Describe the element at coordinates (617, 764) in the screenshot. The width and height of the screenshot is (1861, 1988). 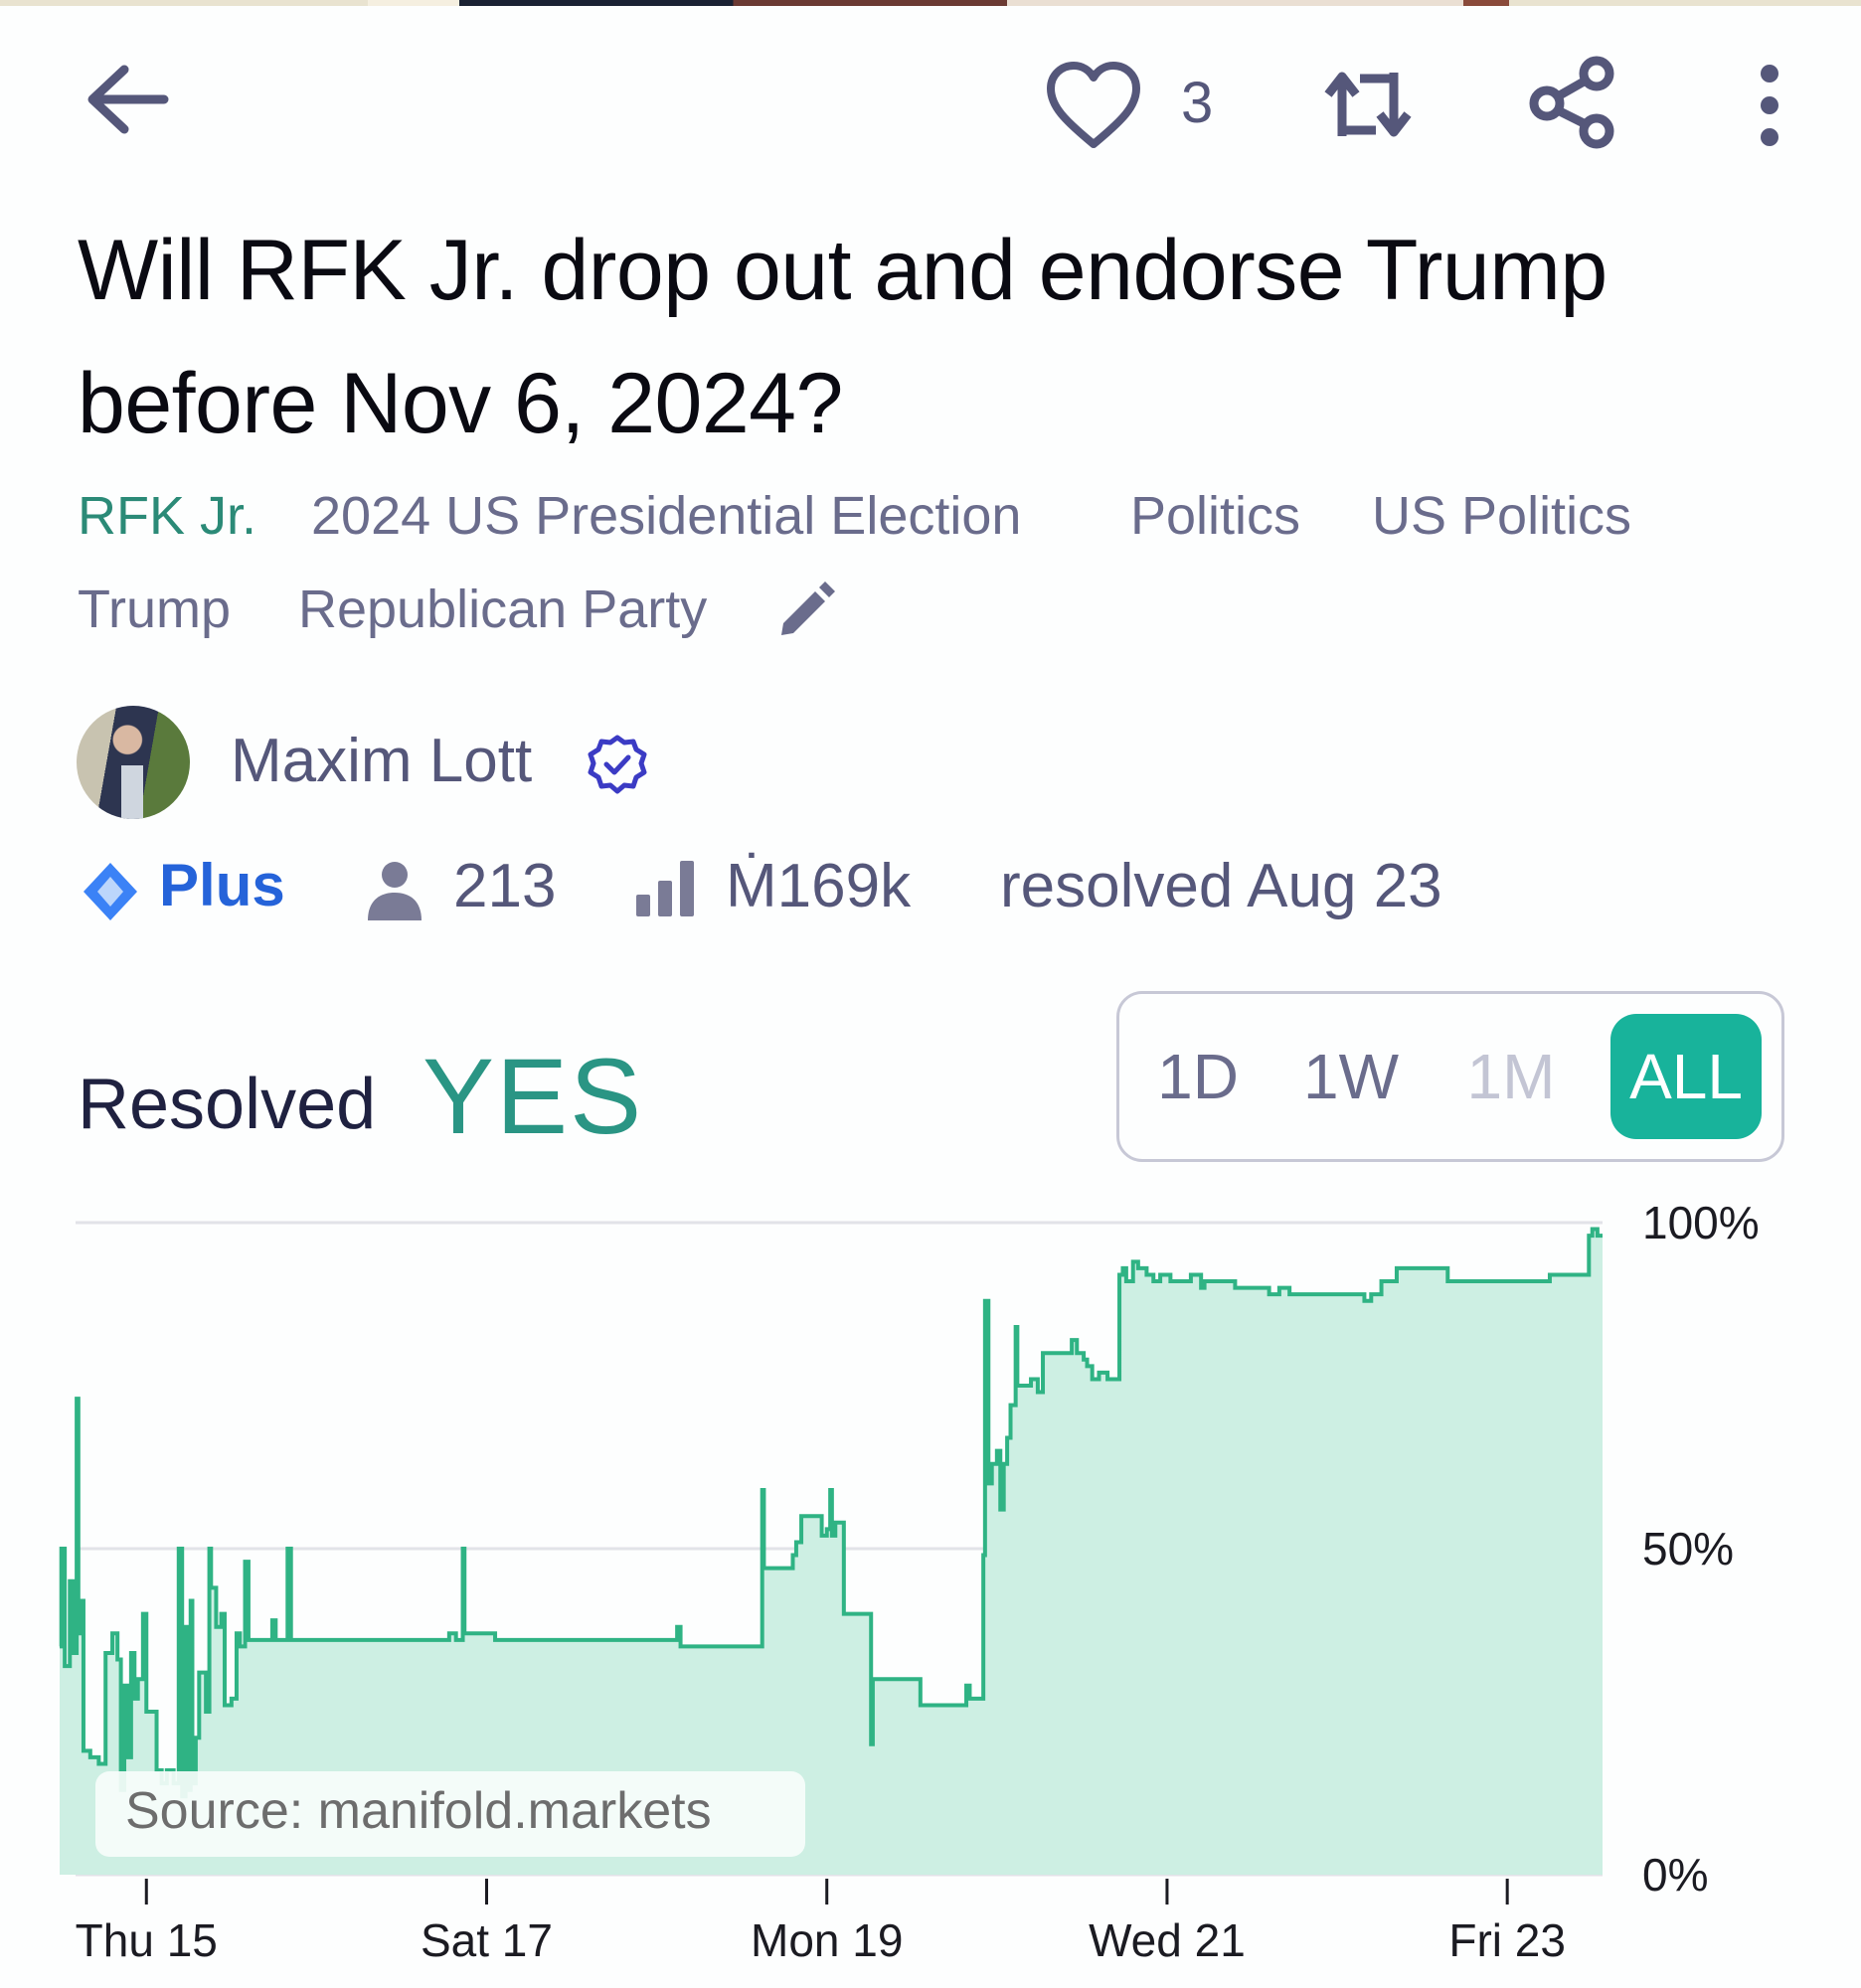
I see `verified-badge-icon` at that location.